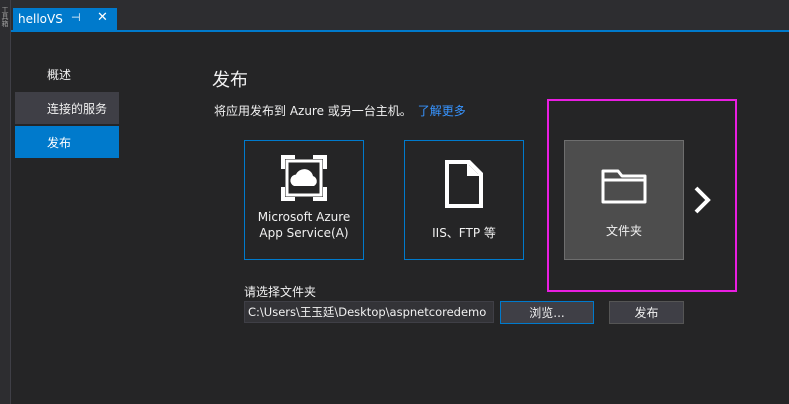 This screenshot has height=404, width=789. I want to click on target-azure-app-service: Microsoft Azure App Service(A), so click(304, 200).